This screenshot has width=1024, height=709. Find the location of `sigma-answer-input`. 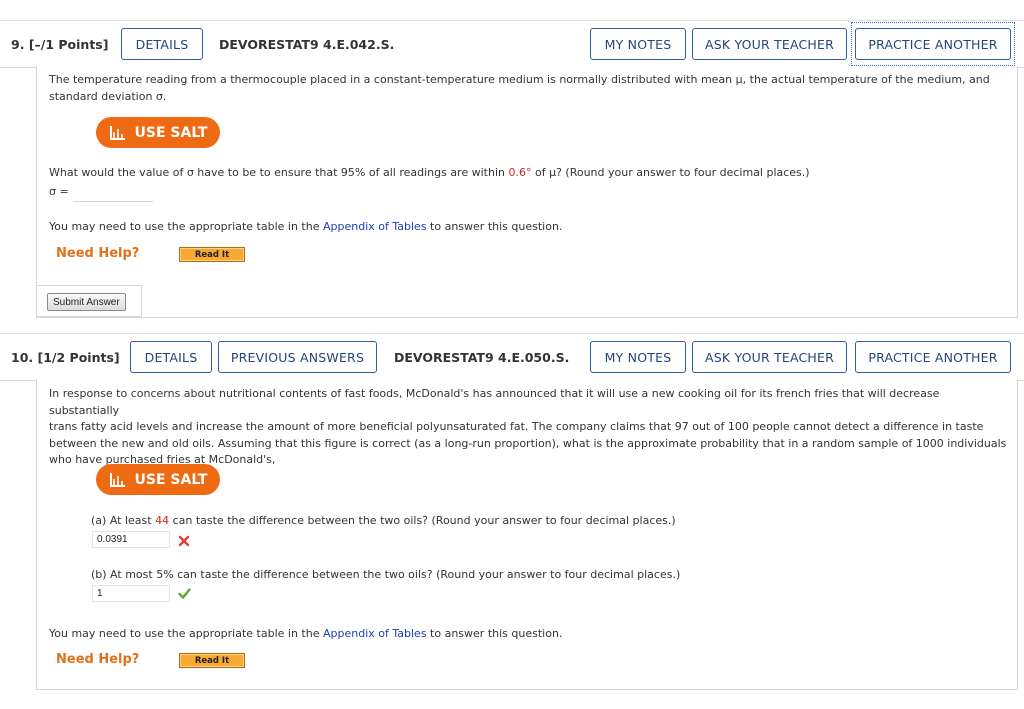

sigma-answer-input is located at coordinates (113, 192).